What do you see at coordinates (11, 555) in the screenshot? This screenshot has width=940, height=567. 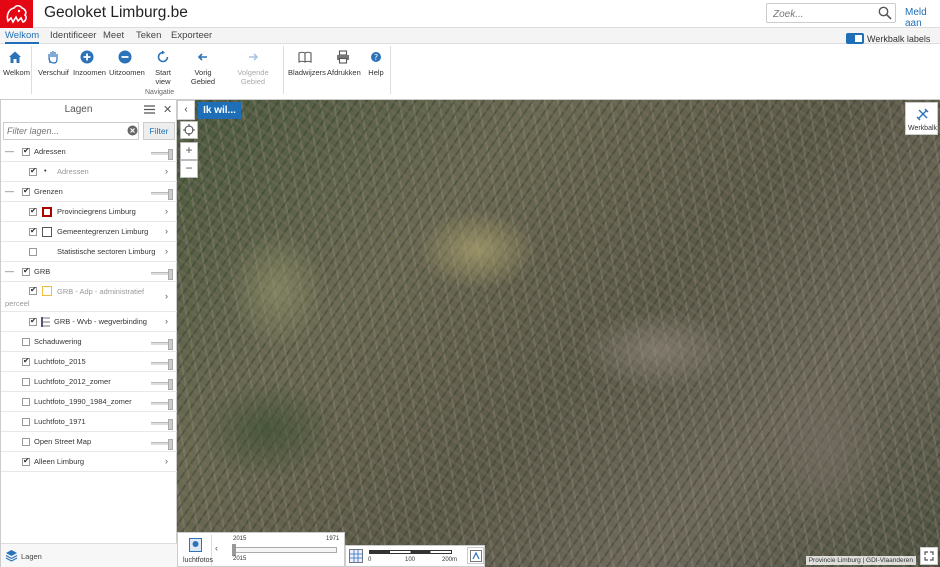 I see `layers-icon` at bounding box center [11, 555].